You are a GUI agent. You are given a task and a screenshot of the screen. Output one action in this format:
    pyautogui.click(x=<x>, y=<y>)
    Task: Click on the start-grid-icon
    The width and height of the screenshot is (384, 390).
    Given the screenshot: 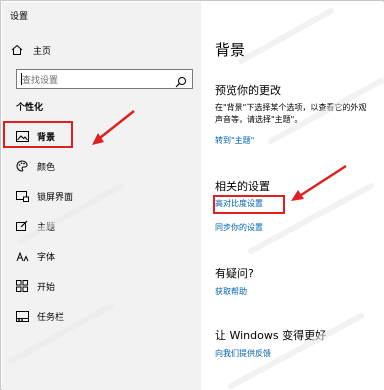 What is the action you would take?
    pyautogui.click(x=22, y=286)
    